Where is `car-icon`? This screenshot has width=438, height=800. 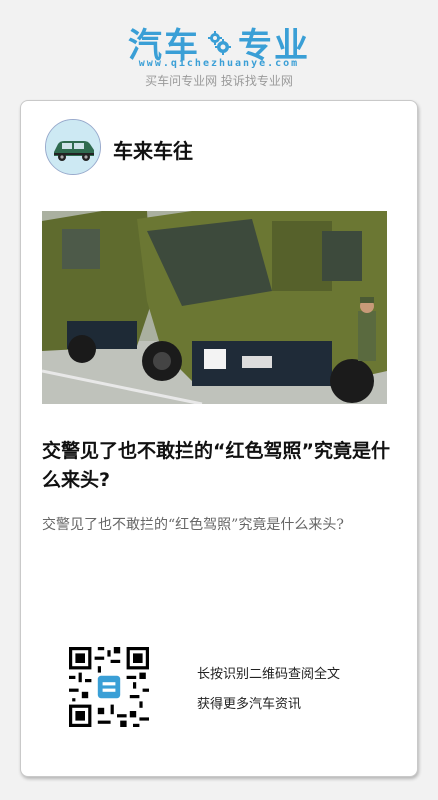
car-icon is located at coordinates (73, 147).